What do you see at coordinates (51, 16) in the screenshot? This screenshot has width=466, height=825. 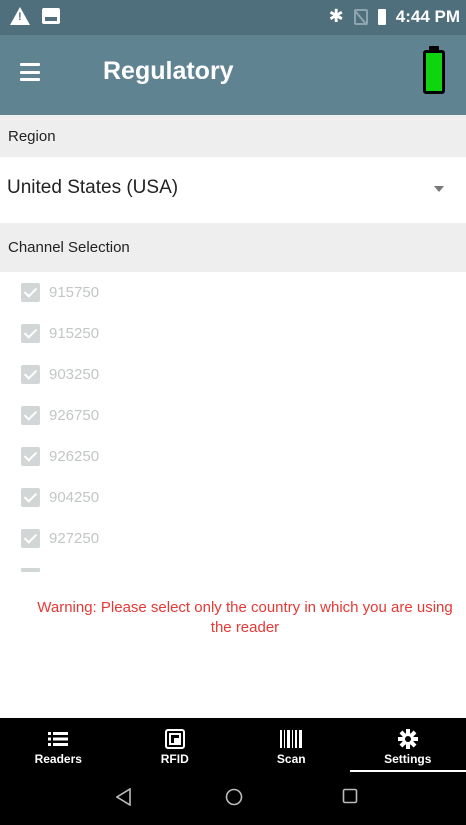 I see `image-icon` at bounding box center [51, 16].